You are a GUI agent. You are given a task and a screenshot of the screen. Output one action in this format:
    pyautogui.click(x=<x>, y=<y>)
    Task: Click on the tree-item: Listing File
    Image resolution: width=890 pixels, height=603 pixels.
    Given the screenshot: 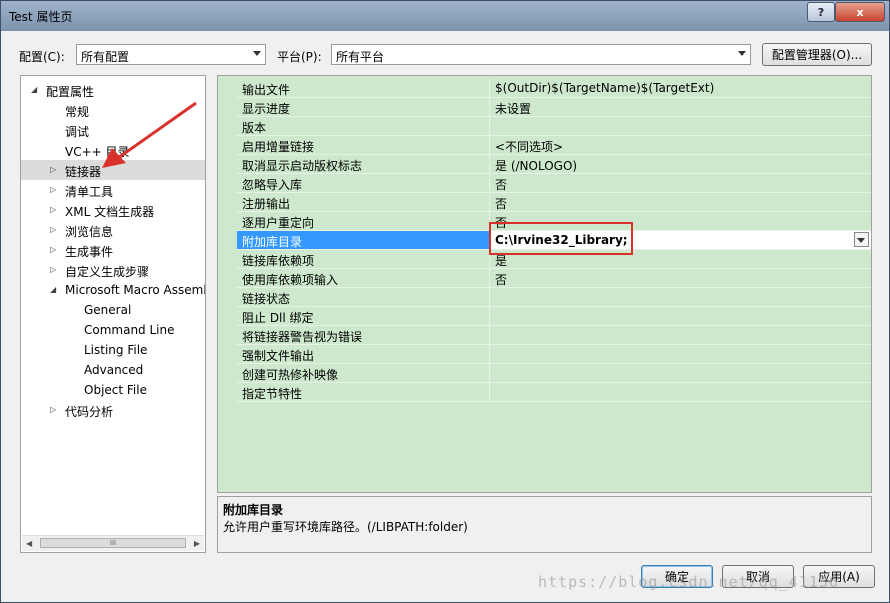 What is the action you would take?
    pyautogui.click(x=113, y=350)
    